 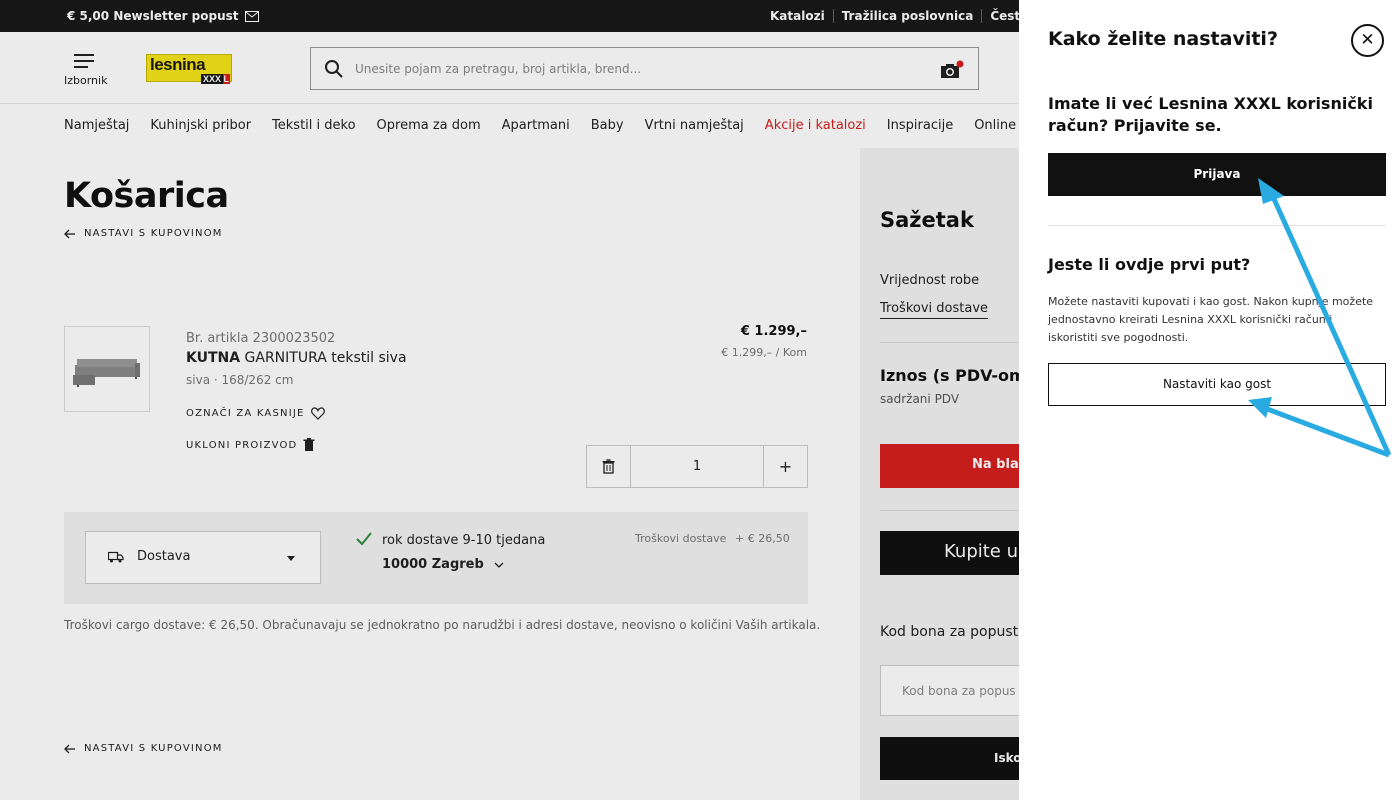 I want to click on modal-title: Kako želite nastaviti?, so click(x=1163, y=39).